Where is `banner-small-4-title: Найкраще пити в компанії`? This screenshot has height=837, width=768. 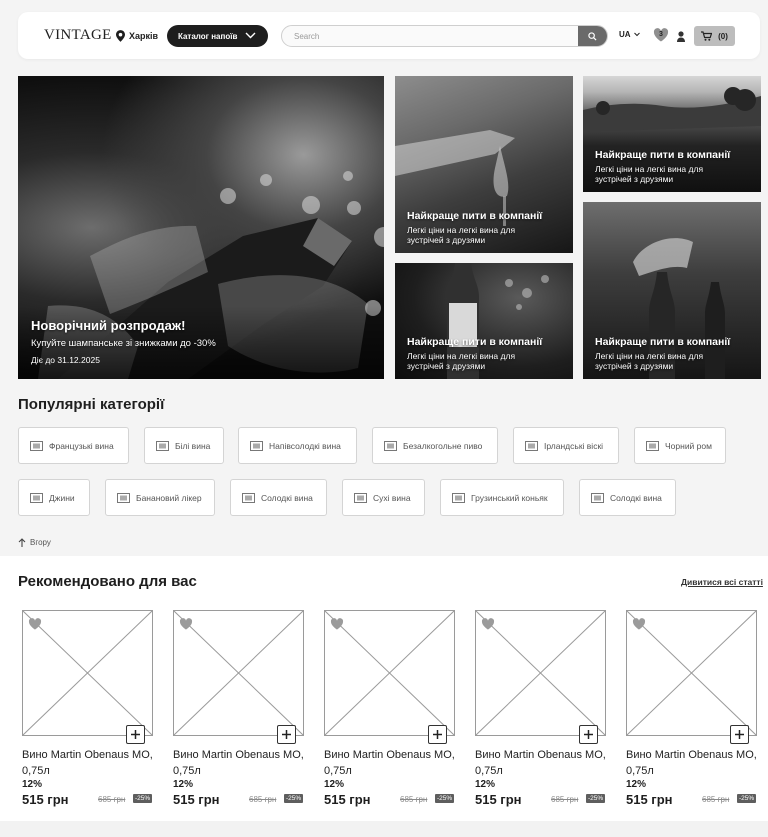
banner-small-4-title: Найкраще пити в компанії is located at coordinates (663, 342).